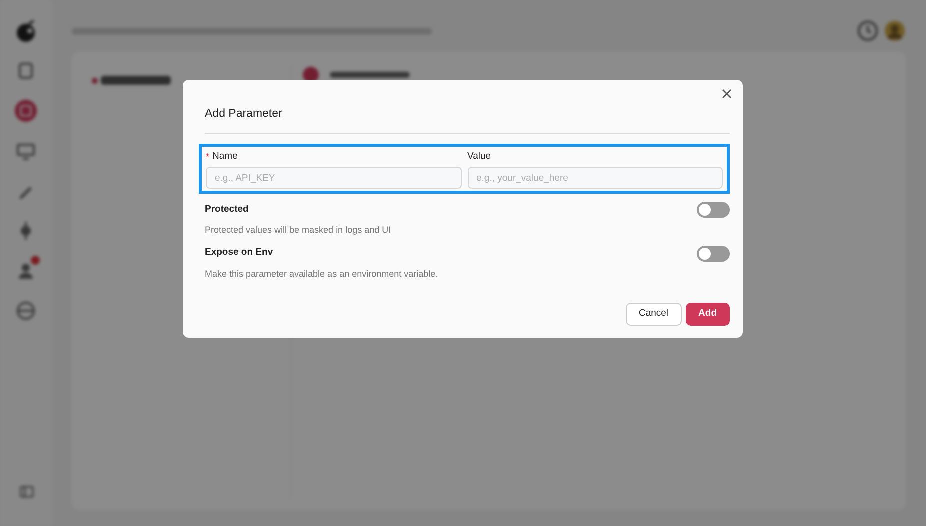  What do you see at coordinates (225, 157) in the screenshot?
I see `field-label: Name` at bounding box center [225, 157].